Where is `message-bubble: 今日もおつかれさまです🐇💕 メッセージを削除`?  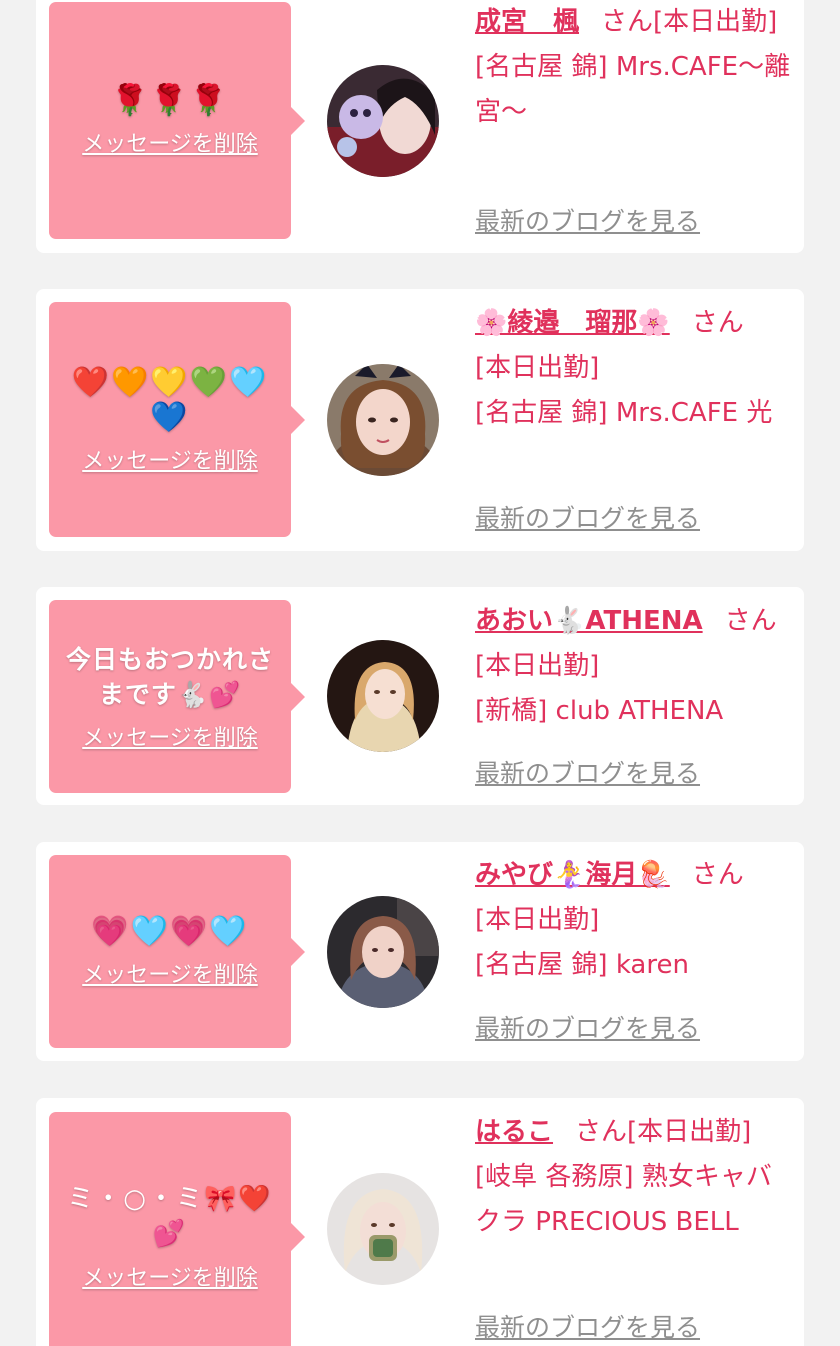
message-bubble: 今日もおつかれさまです🐇💕 メッセージを削除 is located at coordinates (177, 696).